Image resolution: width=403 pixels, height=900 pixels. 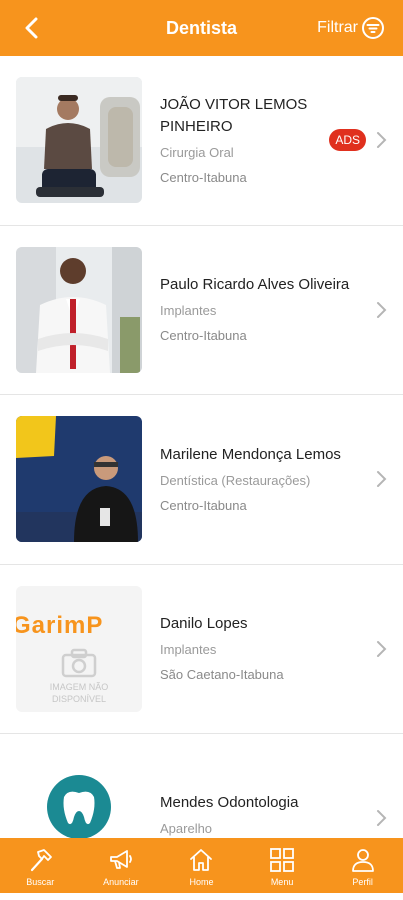 I want to click on clinic-logo, so click(x=79, y=796).